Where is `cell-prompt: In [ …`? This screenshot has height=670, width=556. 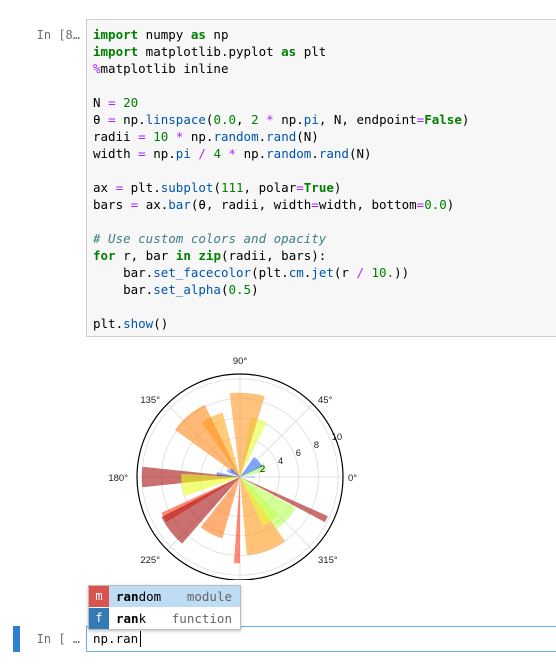 cell-prompt: In [ … is located at coordinates (58, 639).